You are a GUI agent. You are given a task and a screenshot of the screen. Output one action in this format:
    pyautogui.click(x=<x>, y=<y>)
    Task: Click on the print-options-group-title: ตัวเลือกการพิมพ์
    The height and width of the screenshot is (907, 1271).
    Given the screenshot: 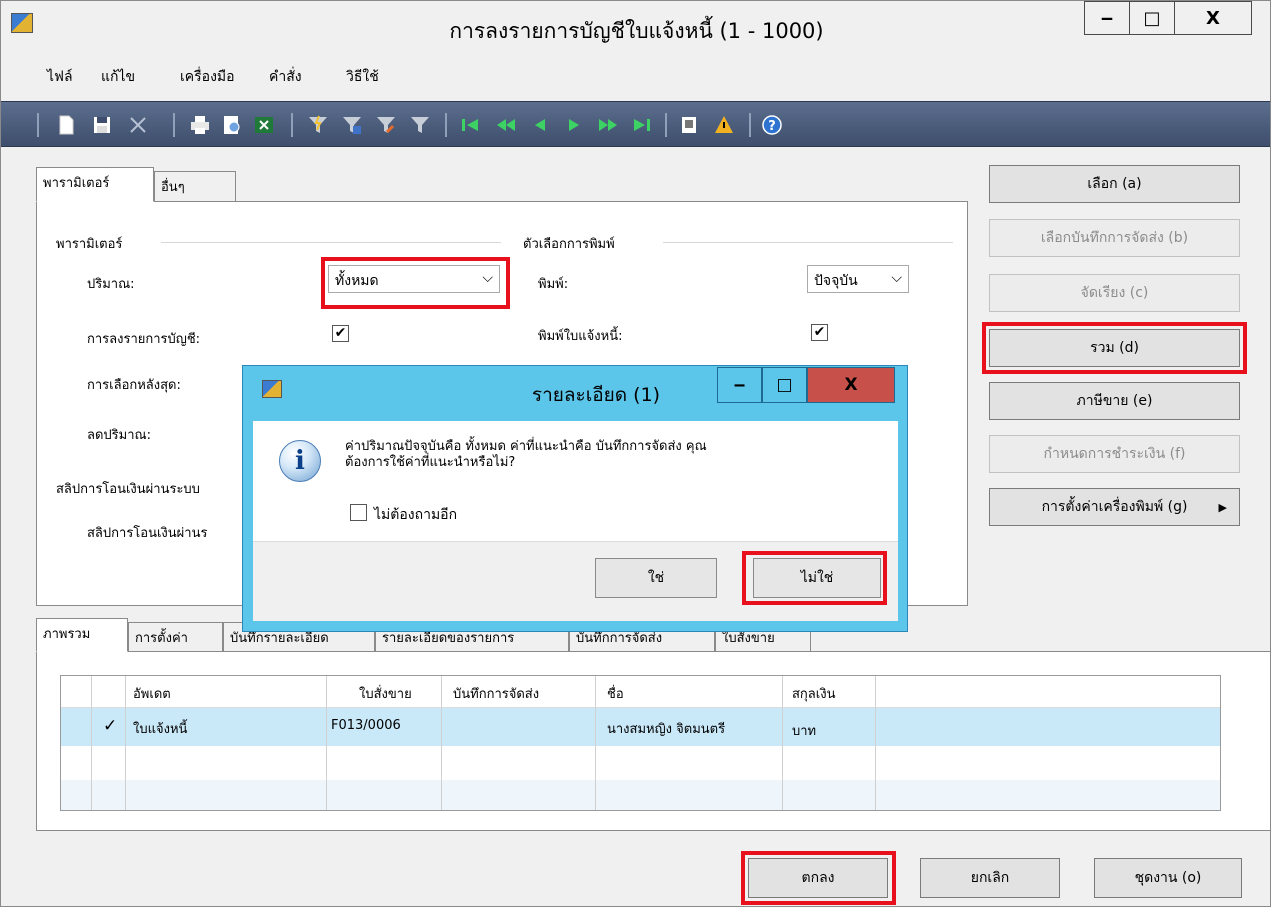 What is the action you would take?
    pyautogui.click(x=569, y=244)
    